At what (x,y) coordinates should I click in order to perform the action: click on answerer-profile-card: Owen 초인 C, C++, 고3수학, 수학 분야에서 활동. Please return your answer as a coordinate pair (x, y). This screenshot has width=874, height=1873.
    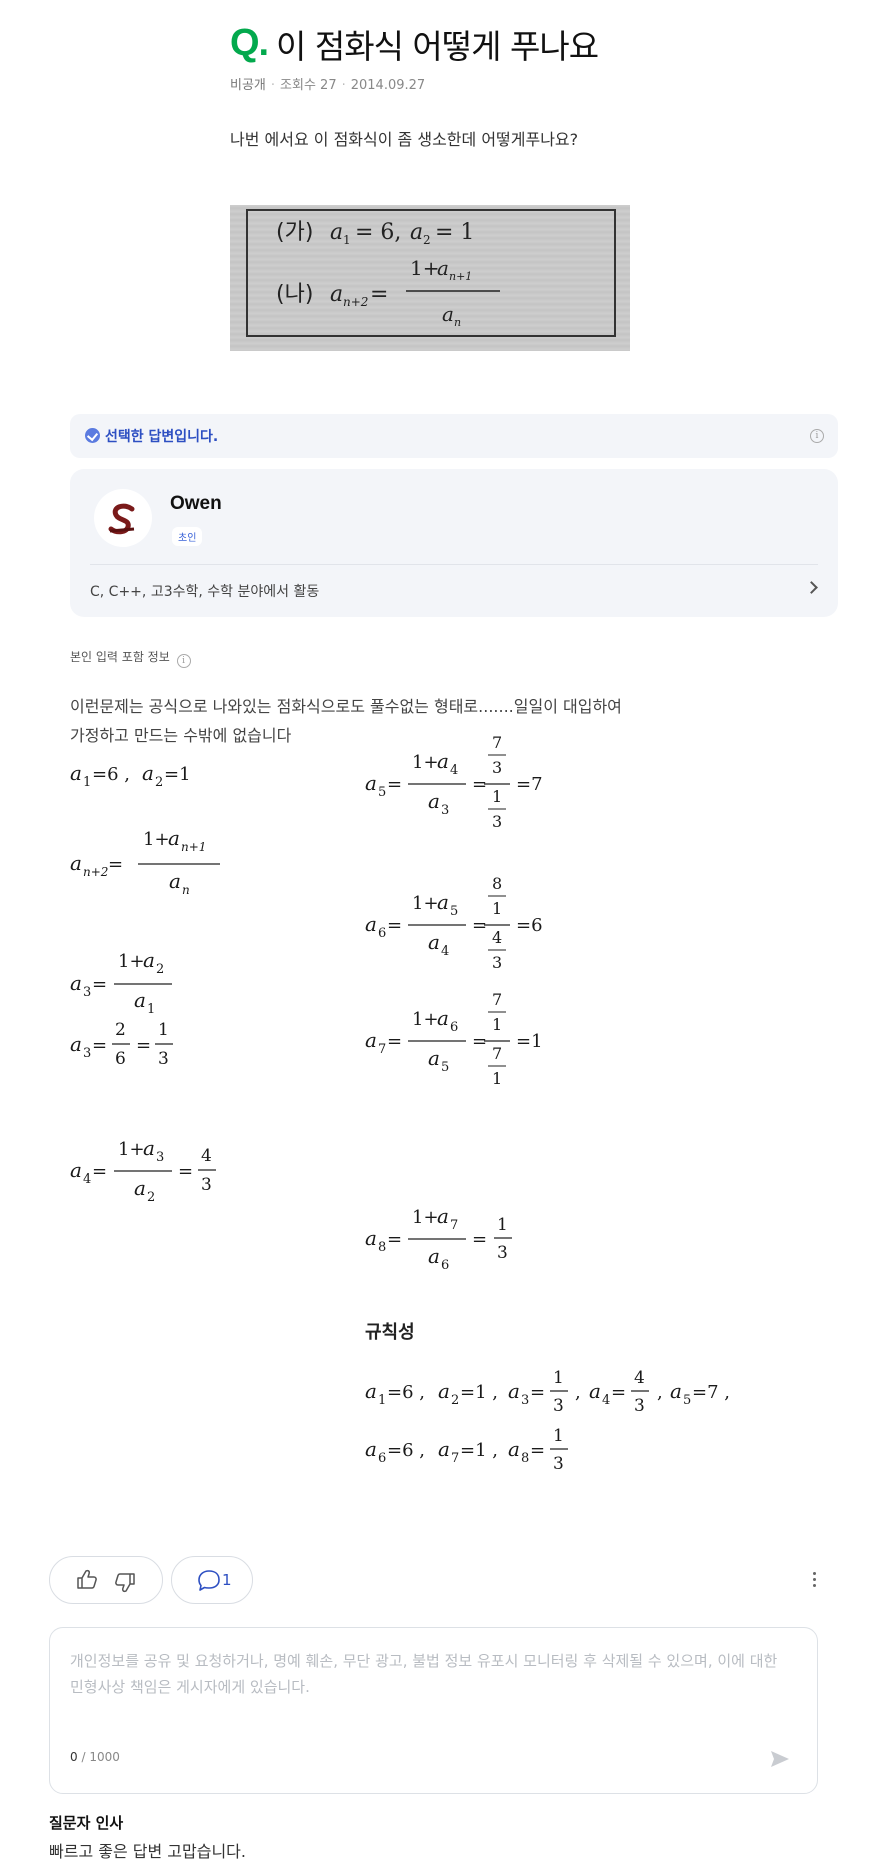
    Looking at the image, I should click on (454, 543).